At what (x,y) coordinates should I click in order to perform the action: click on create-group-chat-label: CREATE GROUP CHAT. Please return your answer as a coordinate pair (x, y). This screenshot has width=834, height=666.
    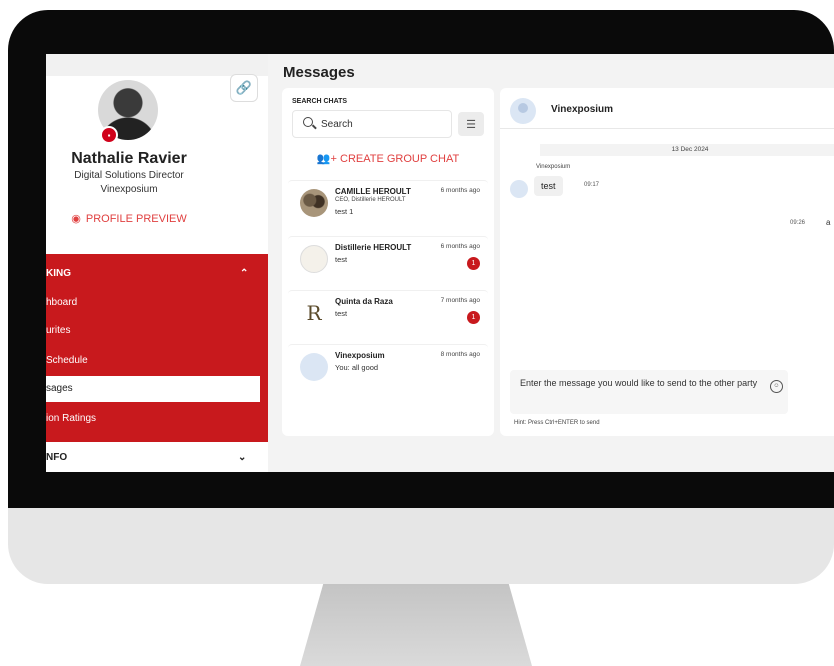
    Looking at the image, I should click on (400, 159).